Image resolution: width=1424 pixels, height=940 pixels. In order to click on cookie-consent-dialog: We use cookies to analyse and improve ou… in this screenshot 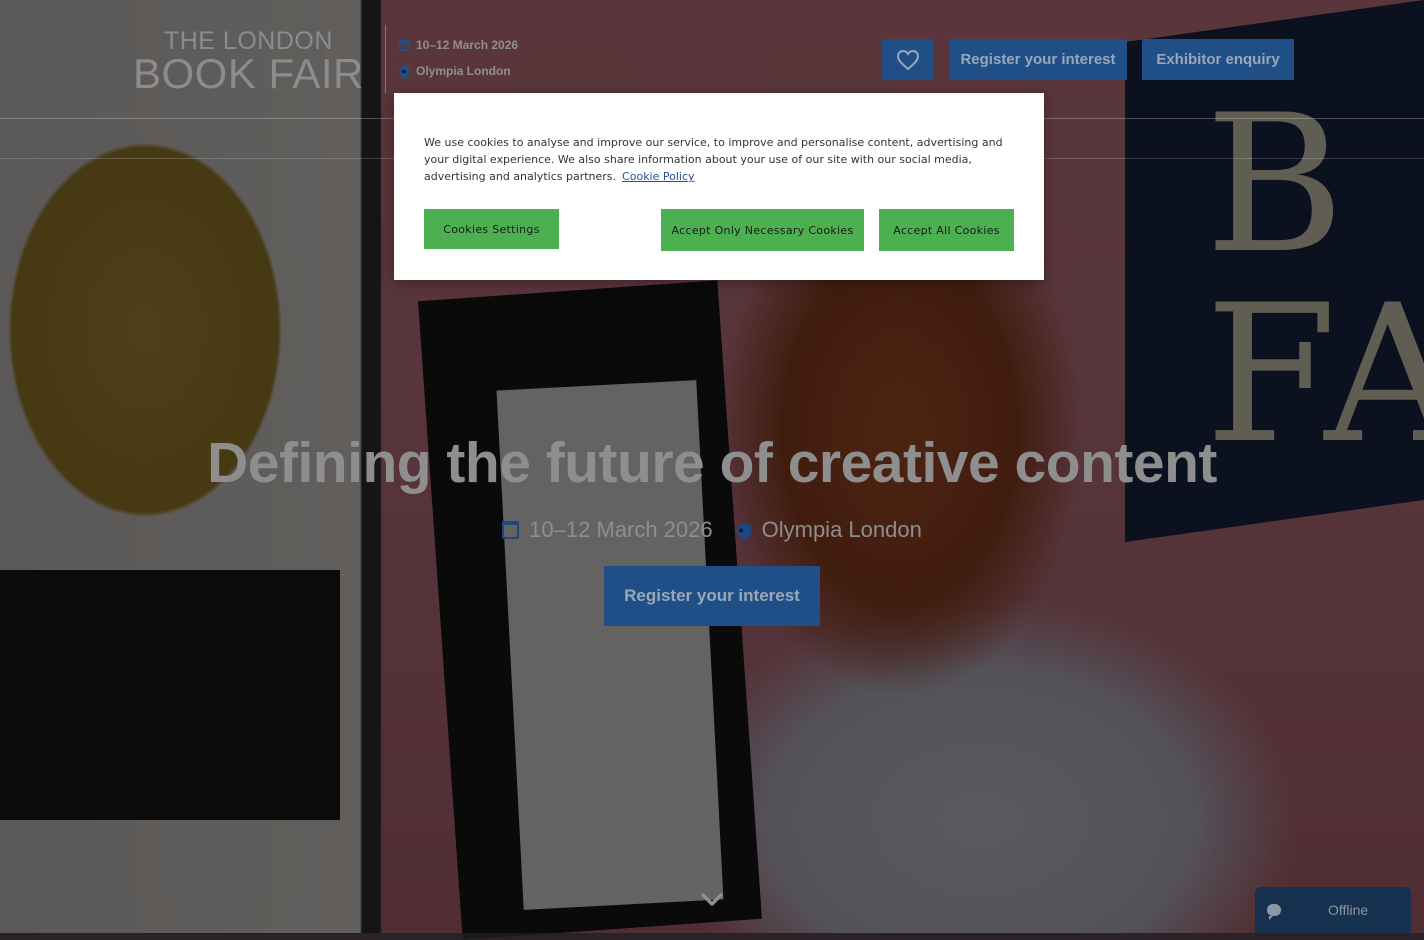, I will do `click(719, 186)`.